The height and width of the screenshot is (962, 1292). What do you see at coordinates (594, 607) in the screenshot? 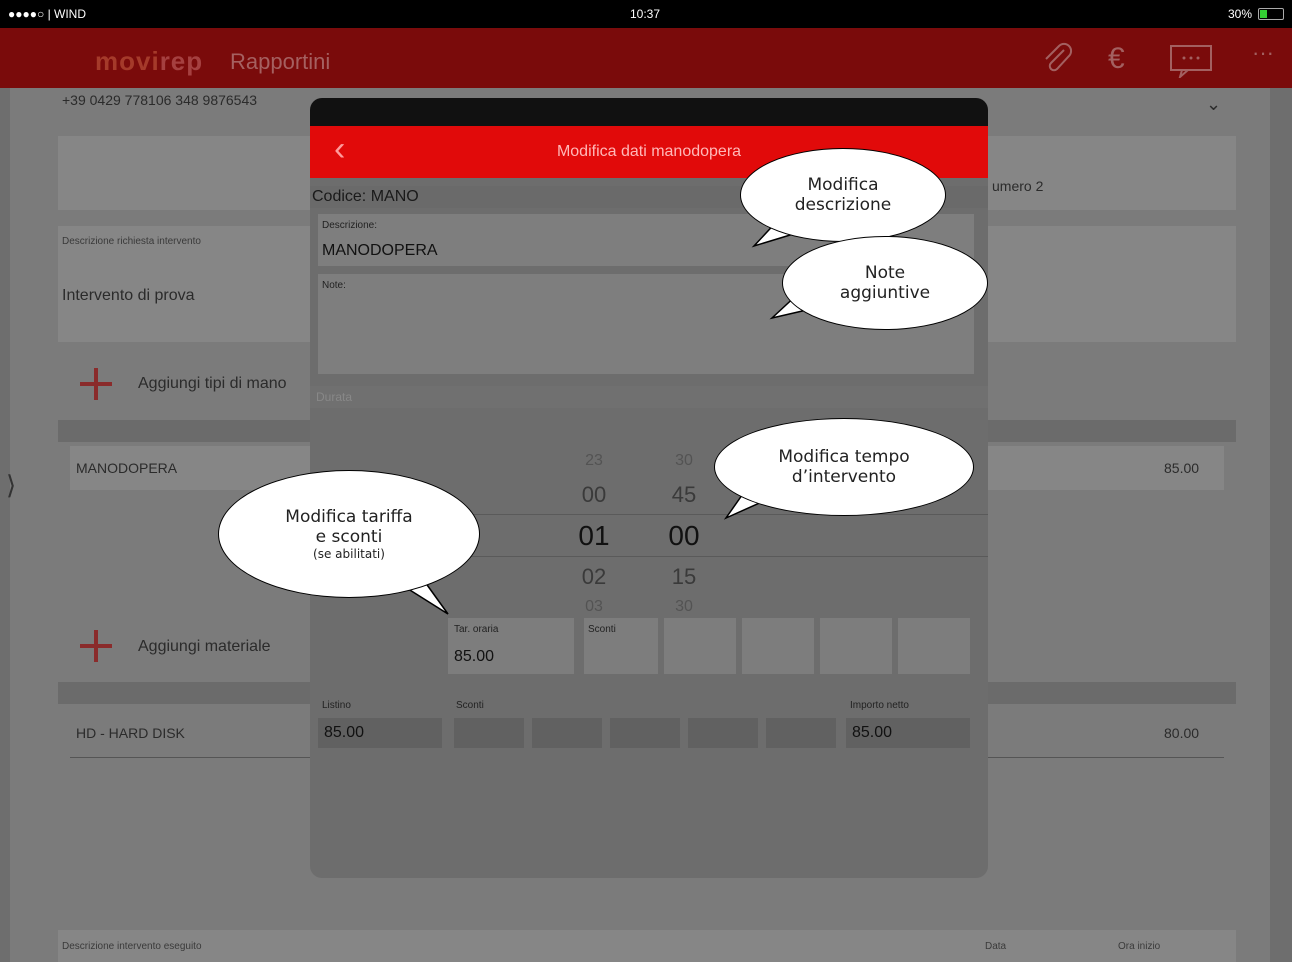
I see `hour-option: 03` at bounding box center [594, 607].